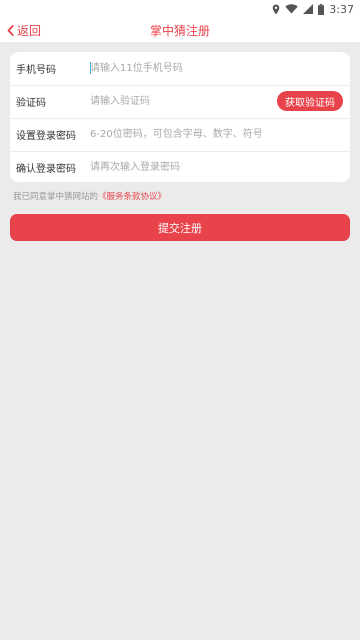 The image size is (360, 640). Describe the element at coordinates (291, 9) in the screenshot. I see `wifi-icon` at that location.